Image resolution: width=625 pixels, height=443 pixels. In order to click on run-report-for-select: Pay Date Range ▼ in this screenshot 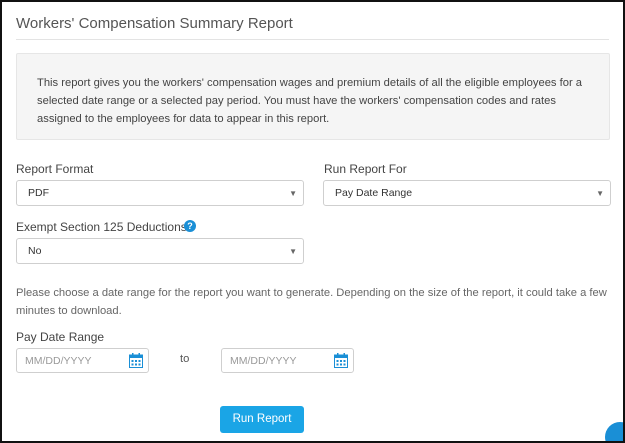, I will do `click(467, 193)`.